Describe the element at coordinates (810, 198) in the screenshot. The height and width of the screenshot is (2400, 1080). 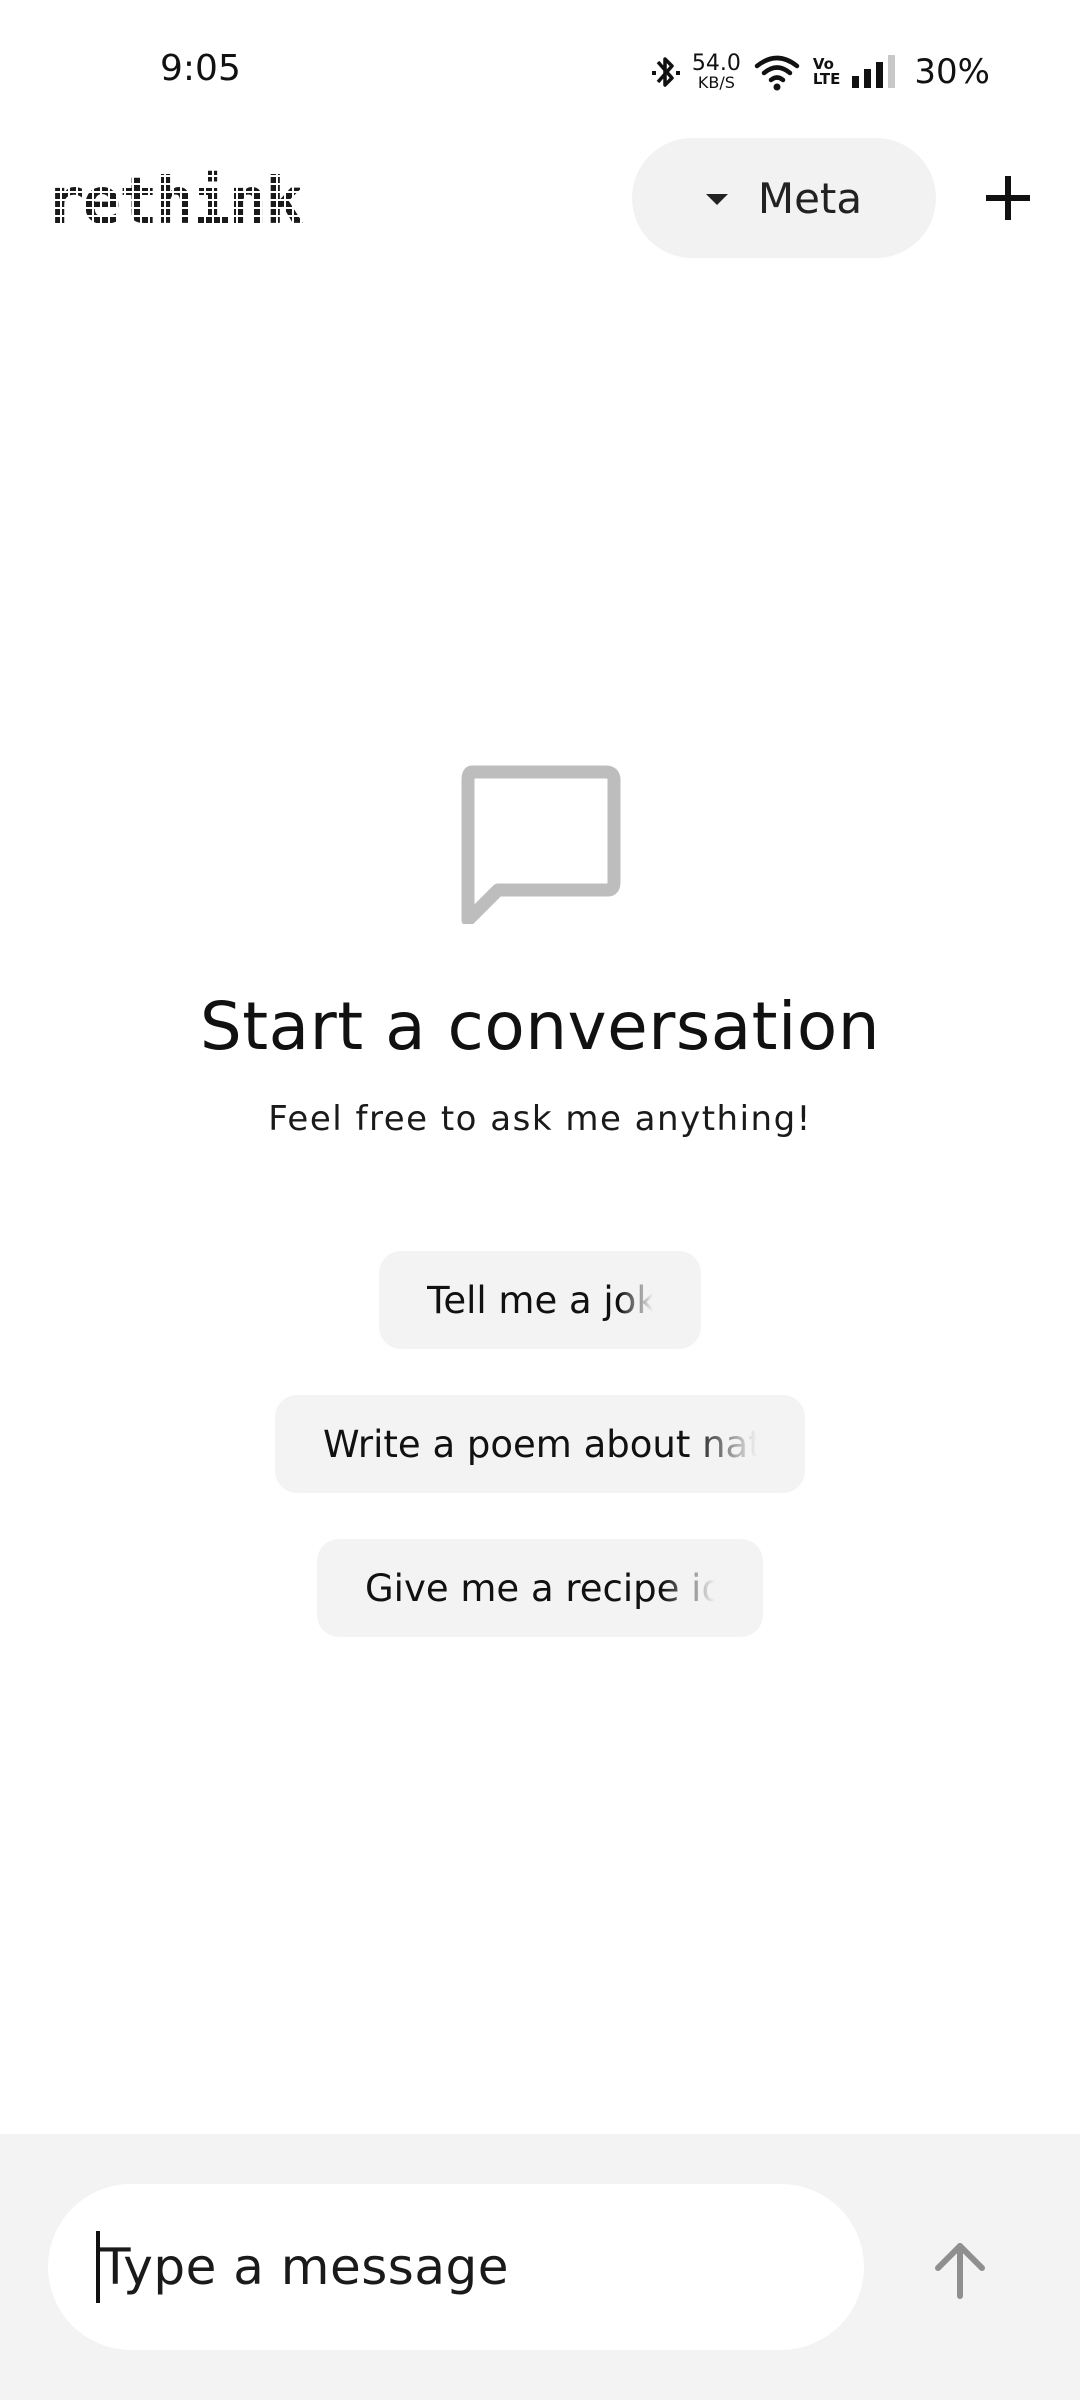
I see `model-selector-label: Meta` at that location.